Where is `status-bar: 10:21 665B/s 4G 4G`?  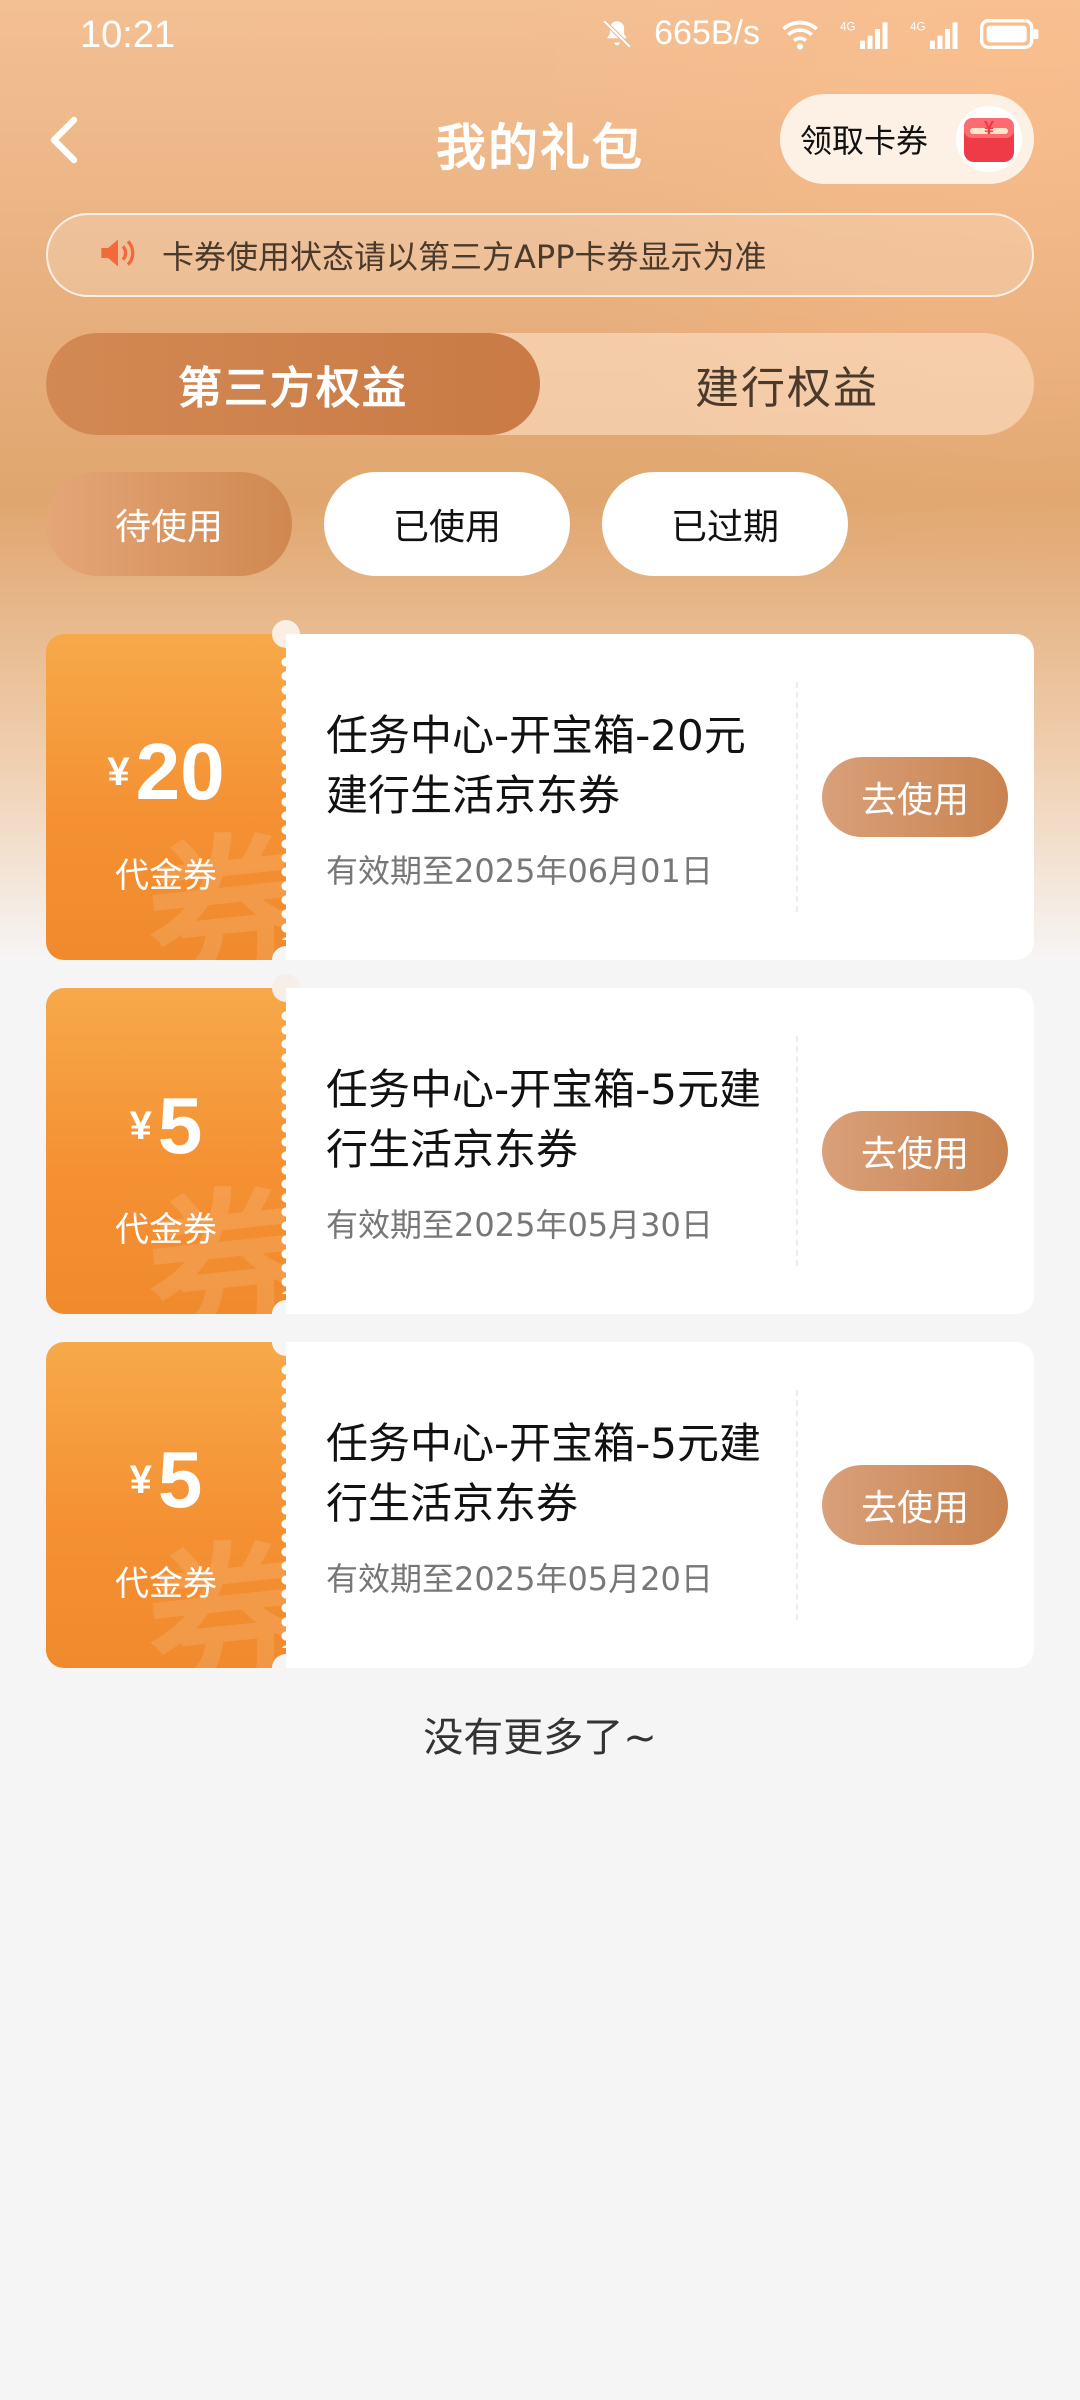 status-bar: 10:21 665B/s 4G 4G is located at coordinates (540, 38).